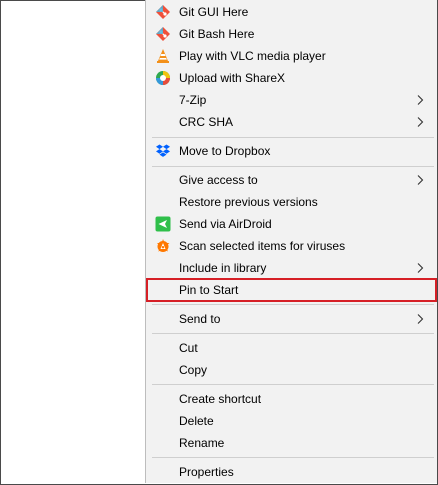 The width and height of the screenshot is (438, 485). I want to click on menu-item-label: Create shortcut, so click(220, 399).